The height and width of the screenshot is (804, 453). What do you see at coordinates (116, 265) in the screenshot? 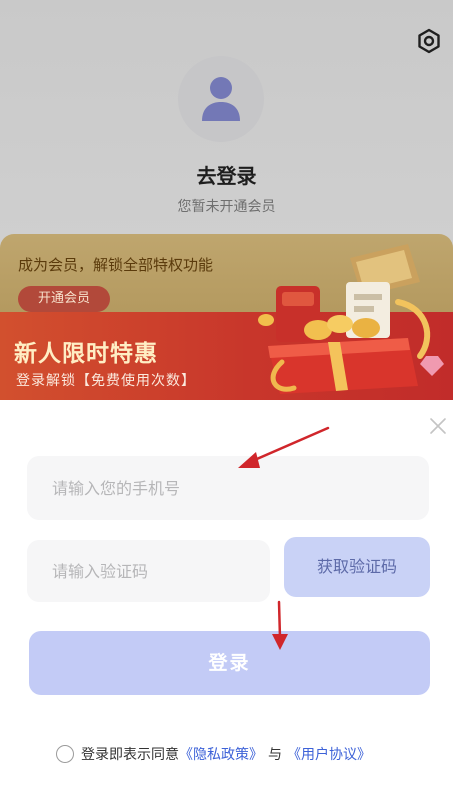
I see `vip-card-text: 成为会员，解锁全部特权功能` at bounding box center [116, 265].